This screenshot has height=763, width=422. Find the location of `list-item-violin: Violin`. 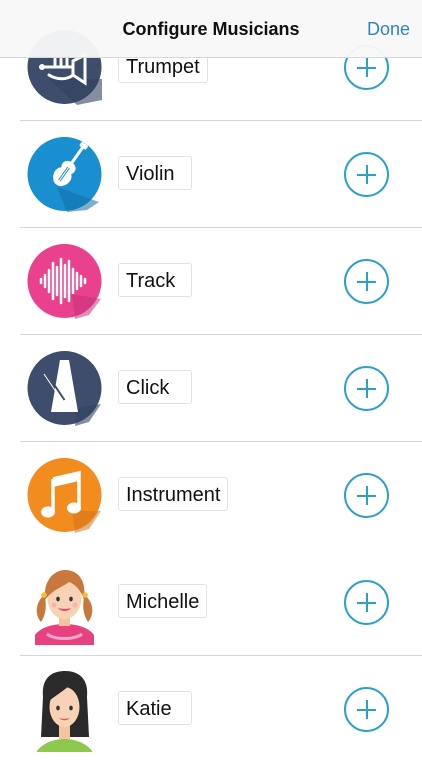

list-item-violin: Violin is located at coordinates (211, 174).